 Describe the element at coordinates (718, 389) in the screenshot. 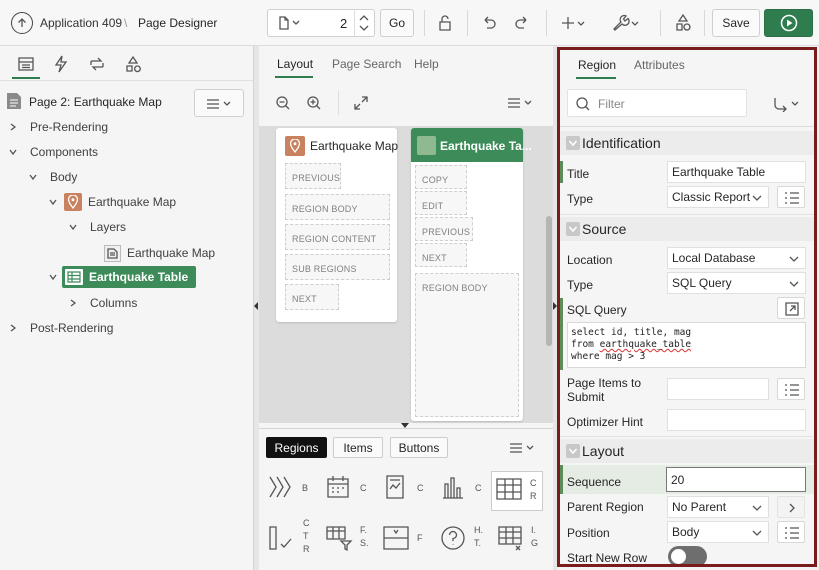

I see `page-items-field` at that location.